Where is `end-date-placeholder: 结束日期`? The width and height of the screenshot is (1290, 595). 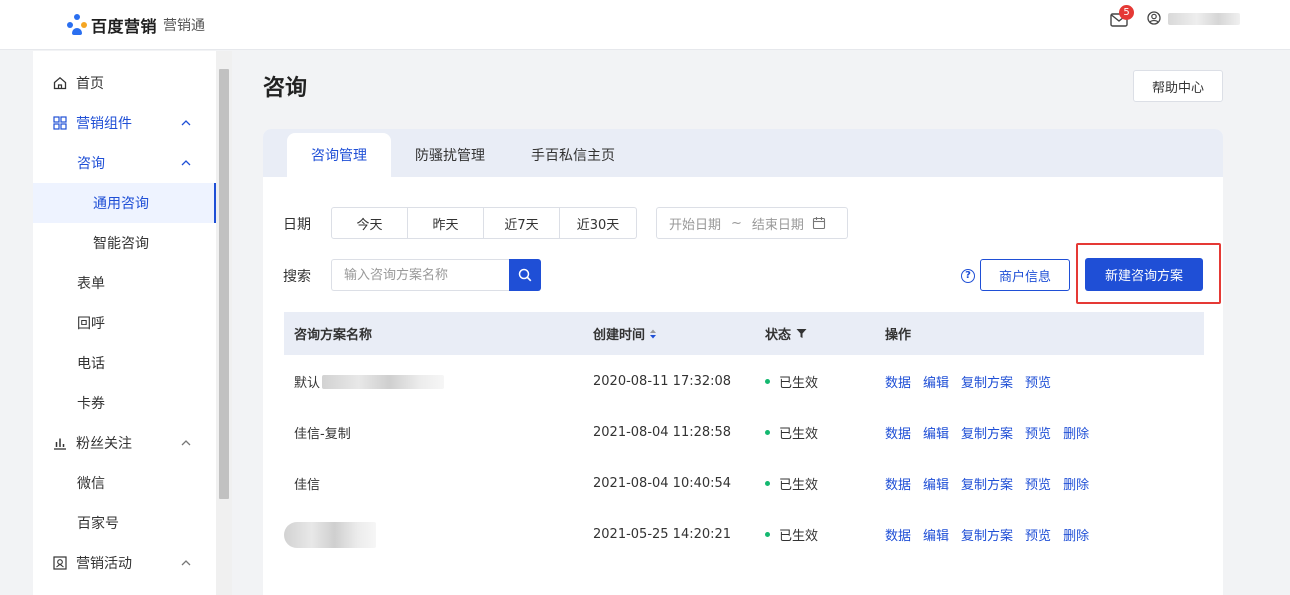 end-date-placeholder: 结束日期 is located at coordinates (777, 225).